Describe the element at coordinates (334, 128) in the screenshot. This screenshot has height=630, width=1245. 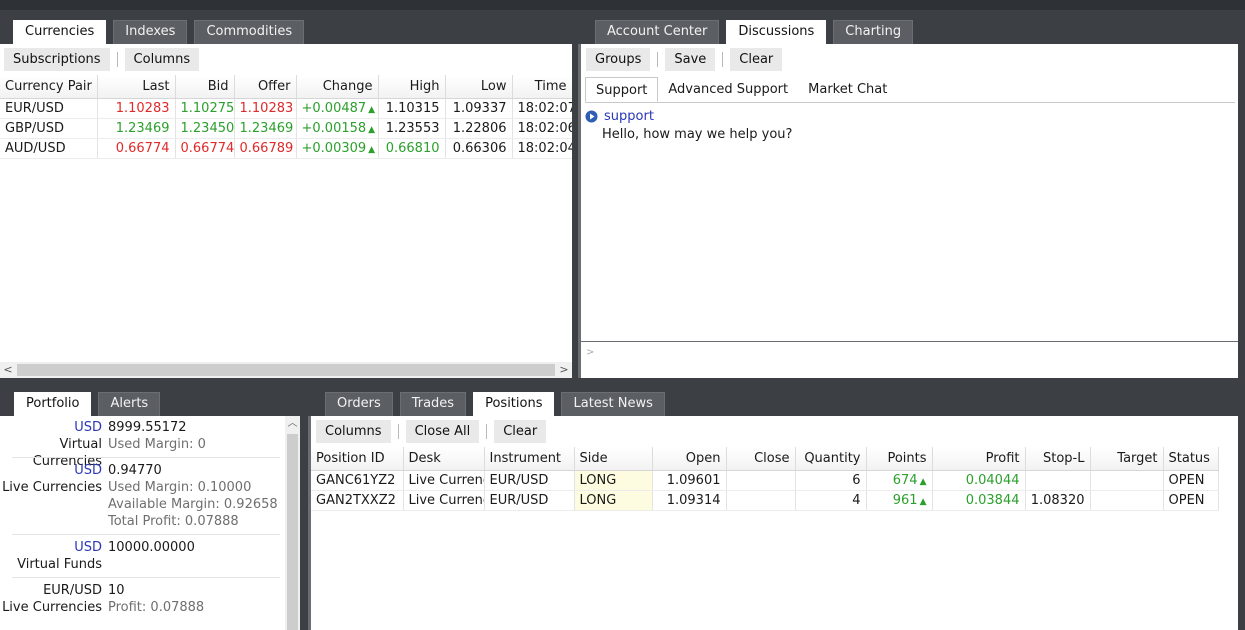
I see `change-value: +0.00158` at that location.